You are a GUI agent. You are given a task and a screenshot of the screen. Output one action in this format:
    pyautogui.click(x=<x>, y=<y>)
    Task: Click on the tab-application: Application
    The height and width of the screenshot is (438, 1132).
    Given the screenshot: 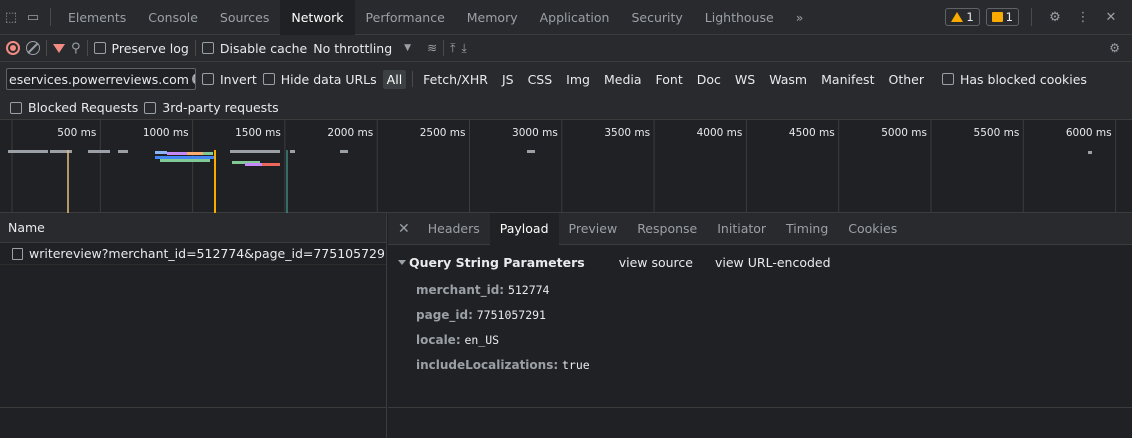 What is the action you would take?
    pyautogui.click(x=575, y=17)
    